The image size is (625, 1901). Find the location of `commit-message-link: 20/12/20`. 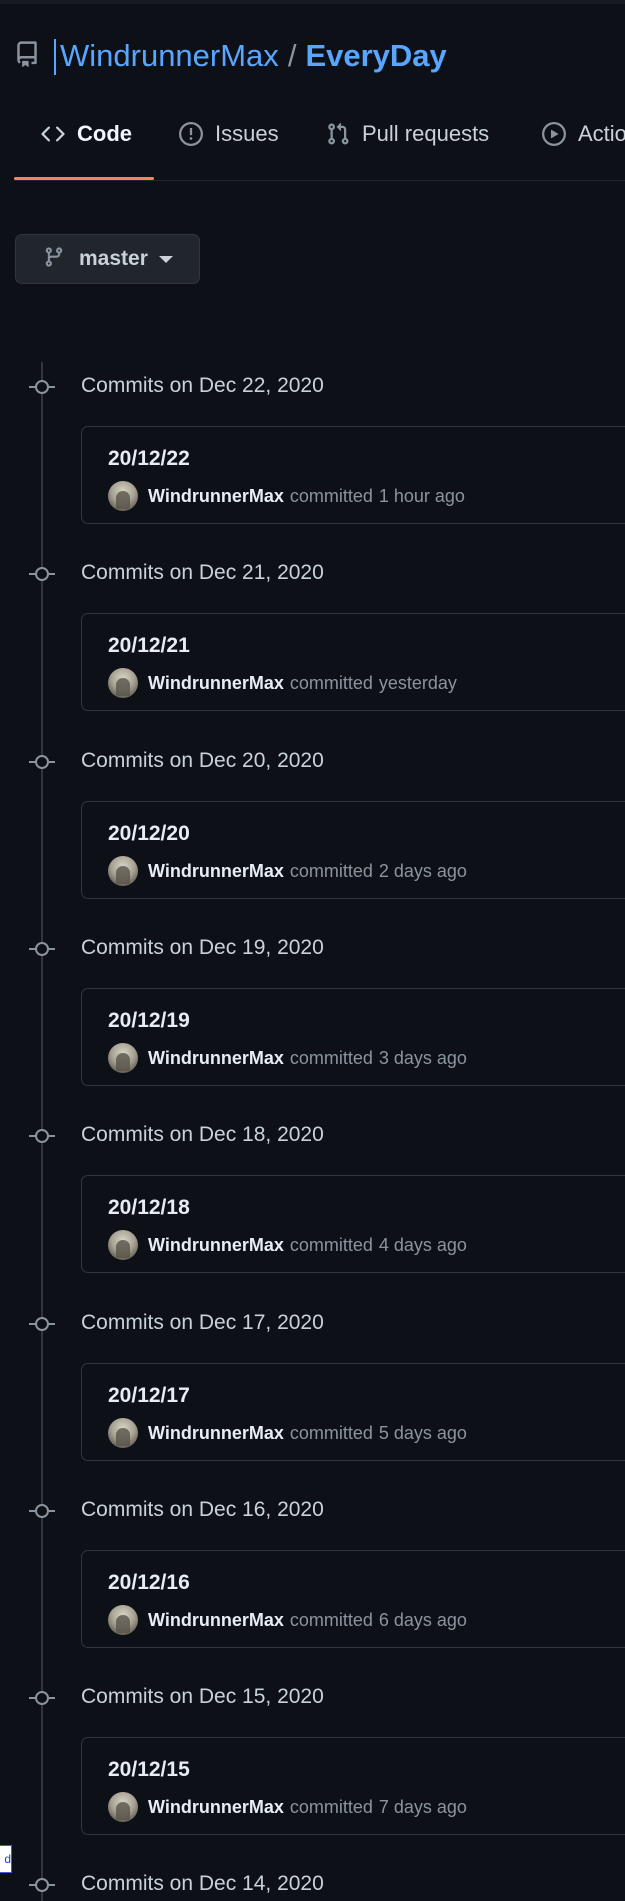

commit-message-link: 20/12/20 is located at coordinates (149, 834).